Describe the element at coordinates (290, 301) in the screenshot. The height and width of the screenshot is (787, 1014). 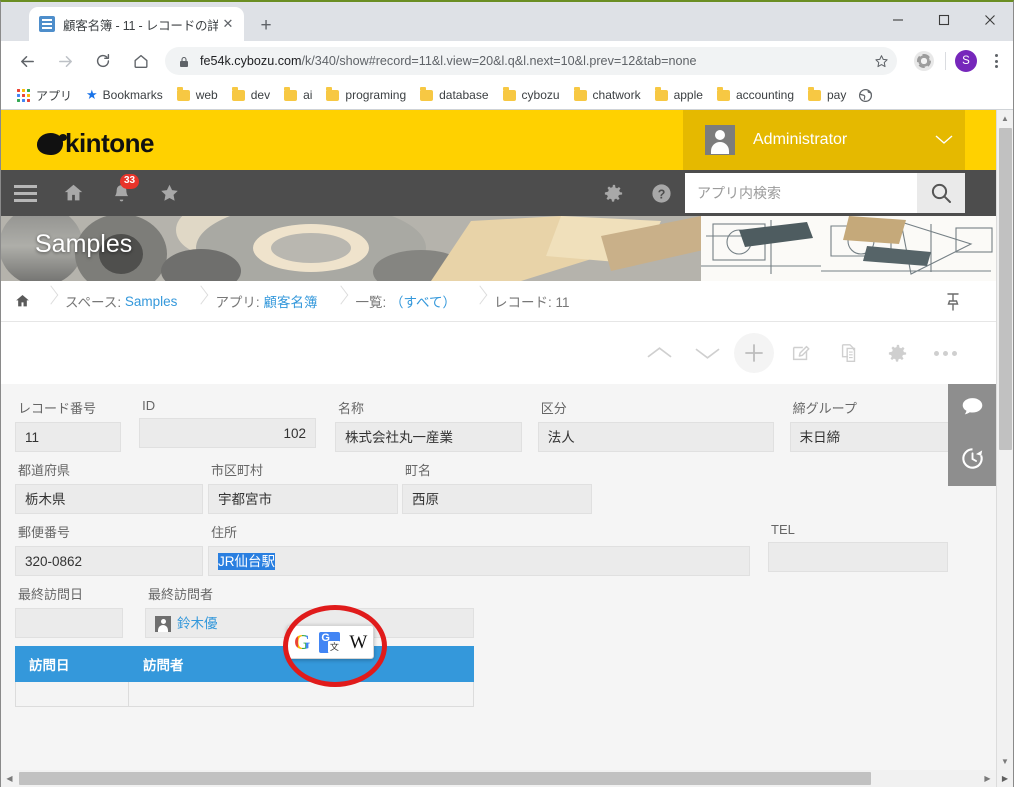
I see `breadcrumb-app-link: 顧客名簿` at that location.